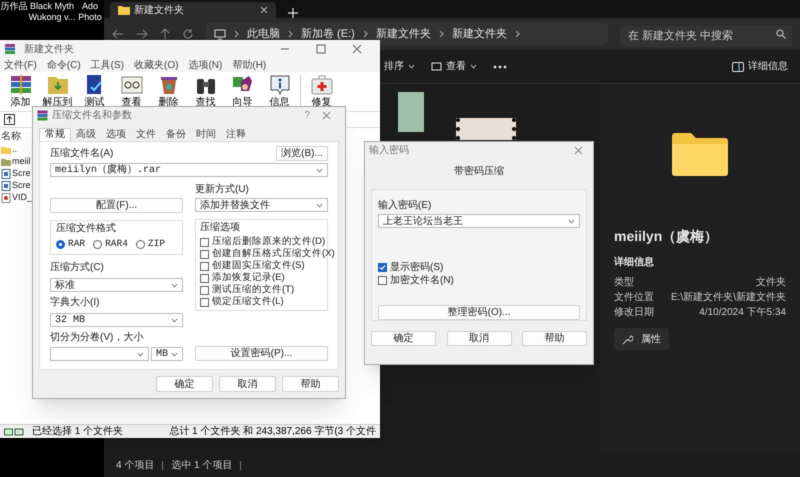  What do you see at coordinates (16, 162) in the screenshot?
I see `file-row: meiil` at bounding box center [16, 162].